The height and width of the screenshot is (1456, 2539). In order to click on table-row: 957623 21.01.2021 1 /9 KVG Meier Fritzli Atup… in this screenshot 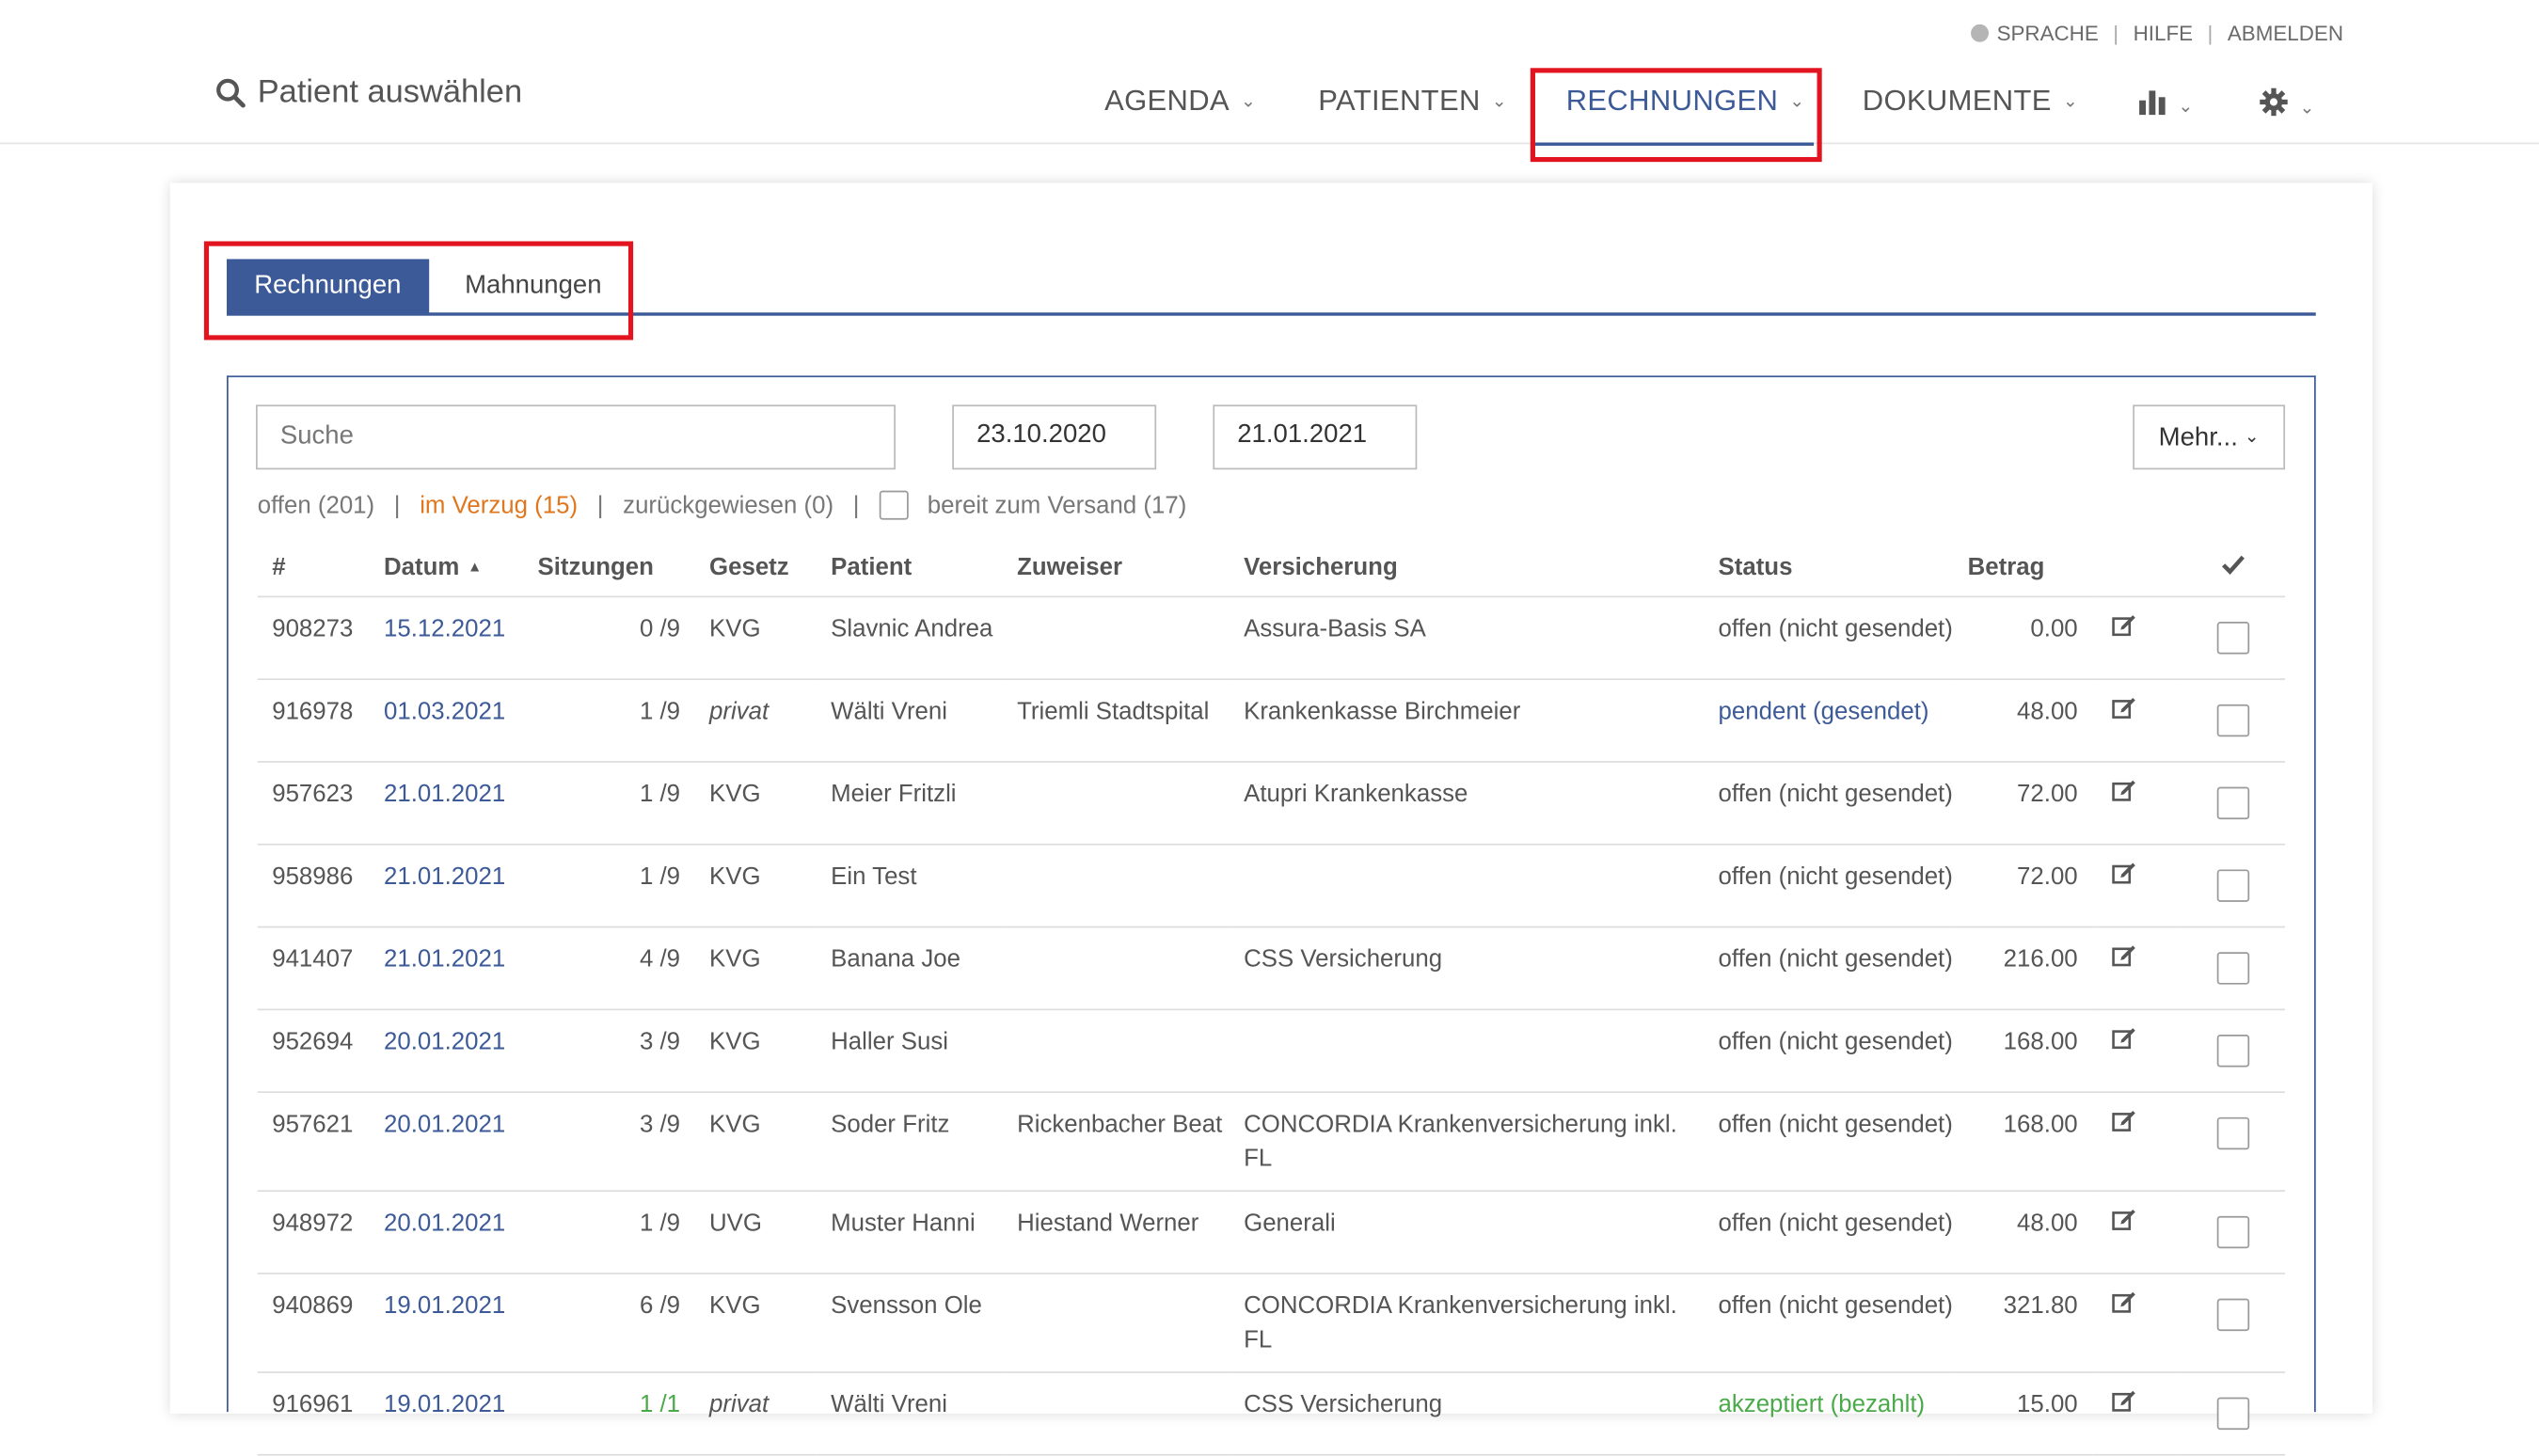, I will do `click(1272, 803)`.